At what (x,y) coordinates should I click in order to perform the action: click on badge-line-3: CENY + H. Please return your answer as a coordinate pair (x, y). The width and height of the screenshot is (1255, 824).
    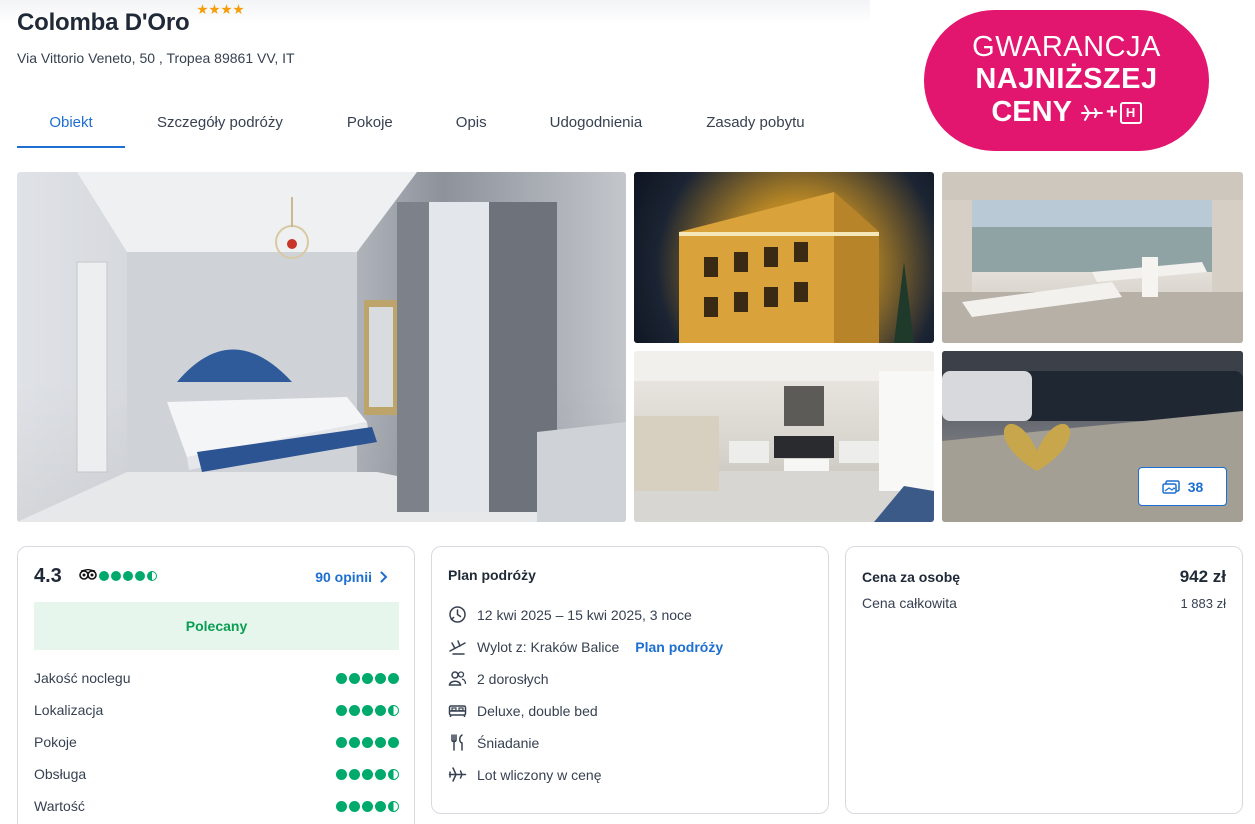
    Looking at the image, I should click on (1066, 112).